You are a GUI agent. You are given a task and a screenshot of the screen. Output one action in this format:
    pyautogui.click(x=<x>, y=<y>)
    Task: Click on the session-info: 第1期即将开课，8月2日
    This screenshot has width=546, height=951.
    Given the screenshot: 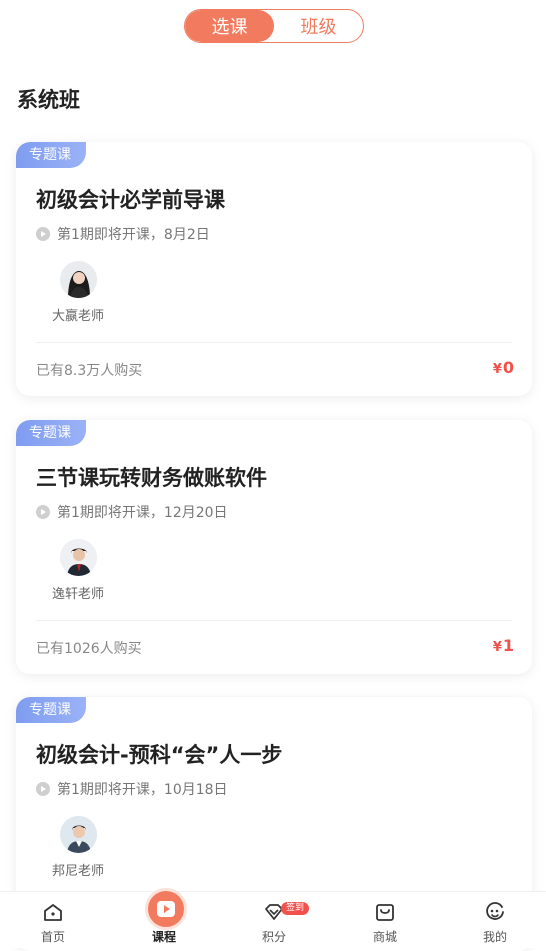 What is the action you would take?
    pyautogui.click(x=123, y=234)
    